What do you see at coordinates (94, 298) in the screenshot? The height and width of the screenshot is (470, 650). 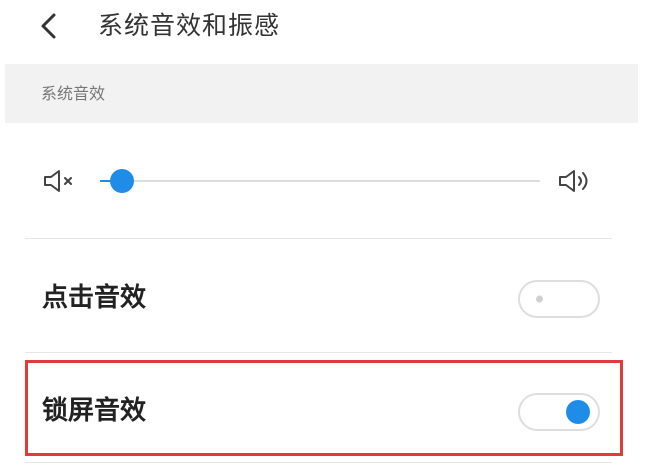 I see `setting-label: 点击音效` at bounding box center [94, 298].